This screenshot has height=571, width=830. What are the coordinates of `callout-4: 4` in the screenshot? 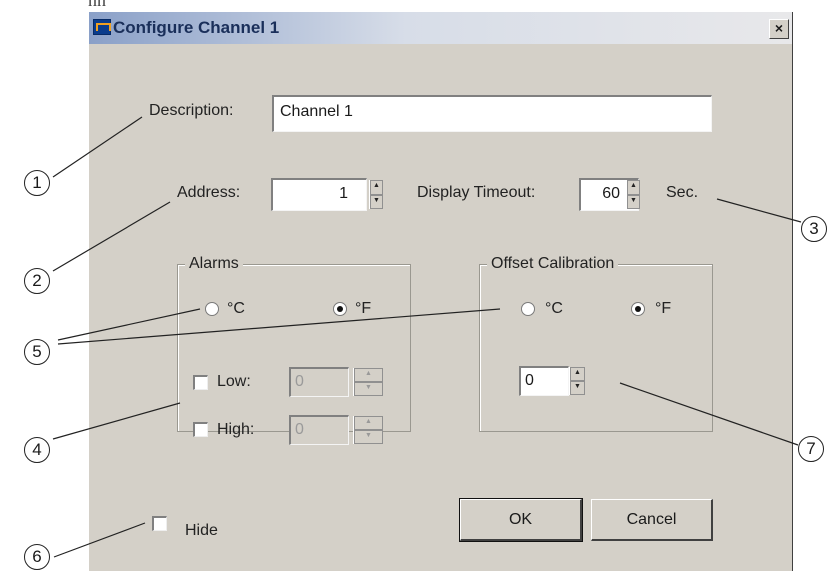 It's located at (37, 450).